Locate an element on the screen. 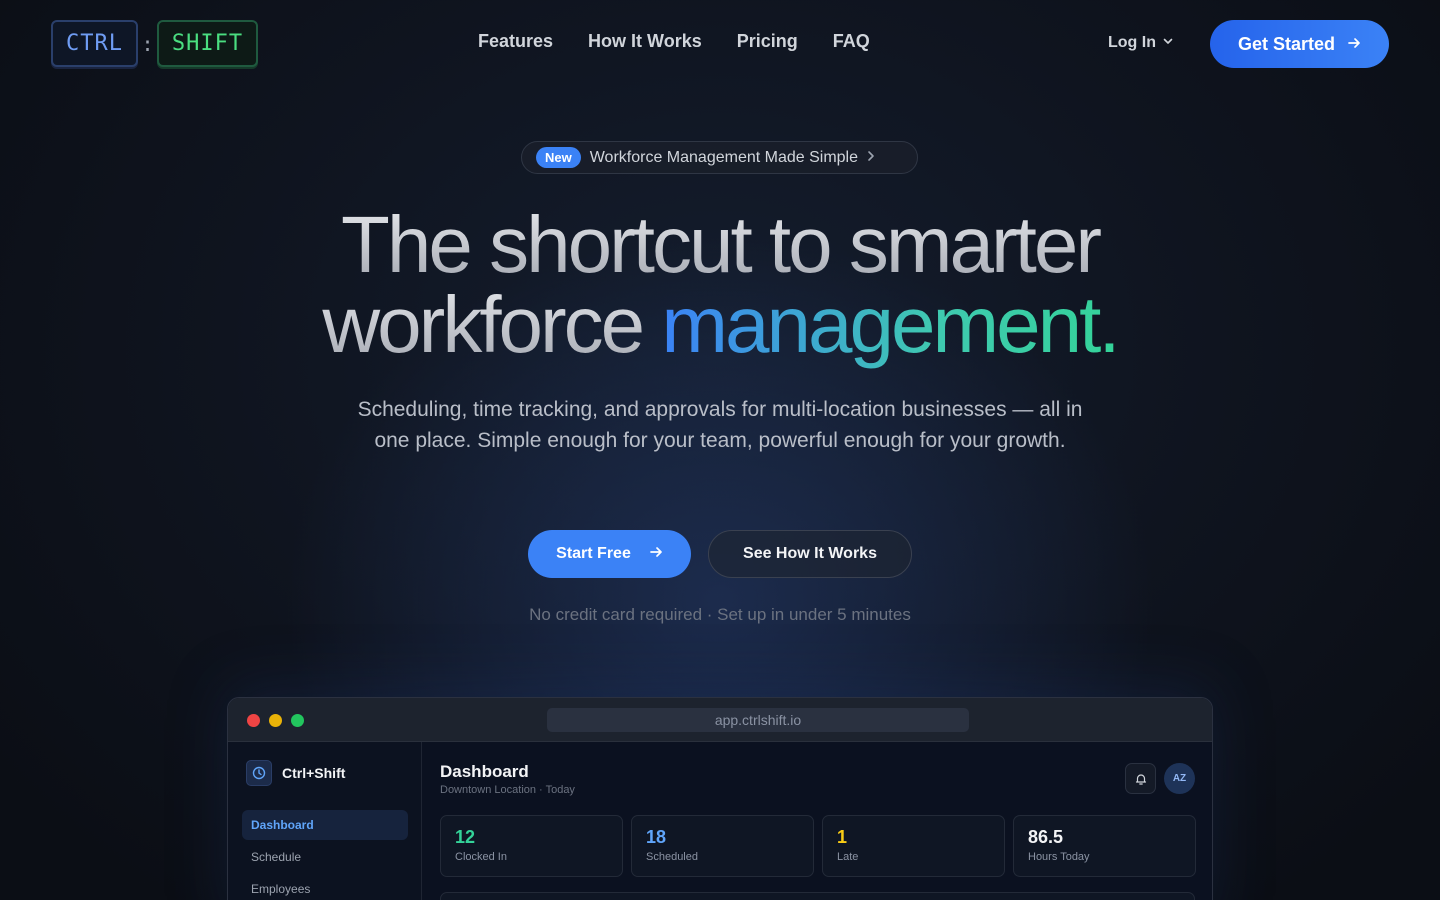 The image size is (1440, 900). announcement-badge: New Workforce Management Made Simple is located at coordinates (719, 157).